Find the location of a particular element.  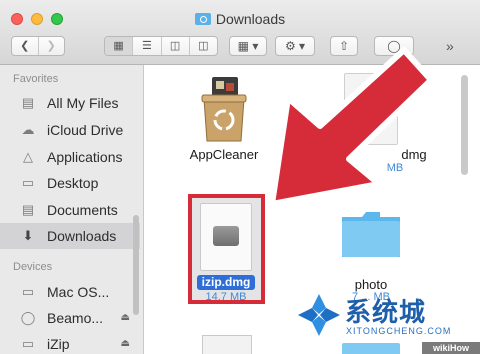

watermark-url: XITONGCHENG.COM is located at coordinates (399, 331).